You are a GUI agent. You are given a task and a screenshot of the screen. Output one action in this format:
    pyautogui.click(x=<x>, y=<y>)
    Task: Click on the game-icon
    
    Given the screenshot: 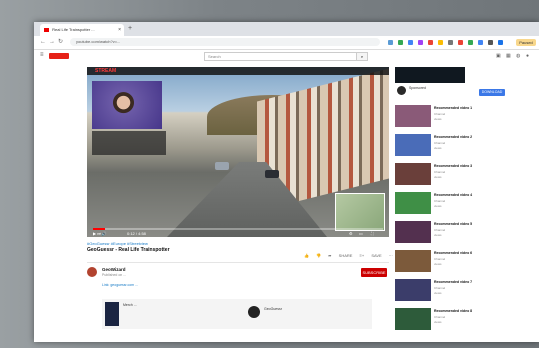 What is the action you would take?
    pyautogui.click(x=254, y=312)
    